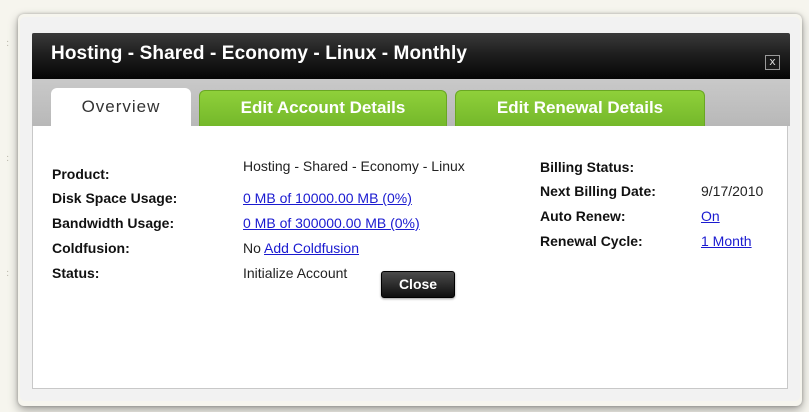  What do you see at coordinates (327, 198) in the screenshot?
I see `disk-space-link: 0 MB of 10000.00 MB (0%)` at bounding box center [327, 198].